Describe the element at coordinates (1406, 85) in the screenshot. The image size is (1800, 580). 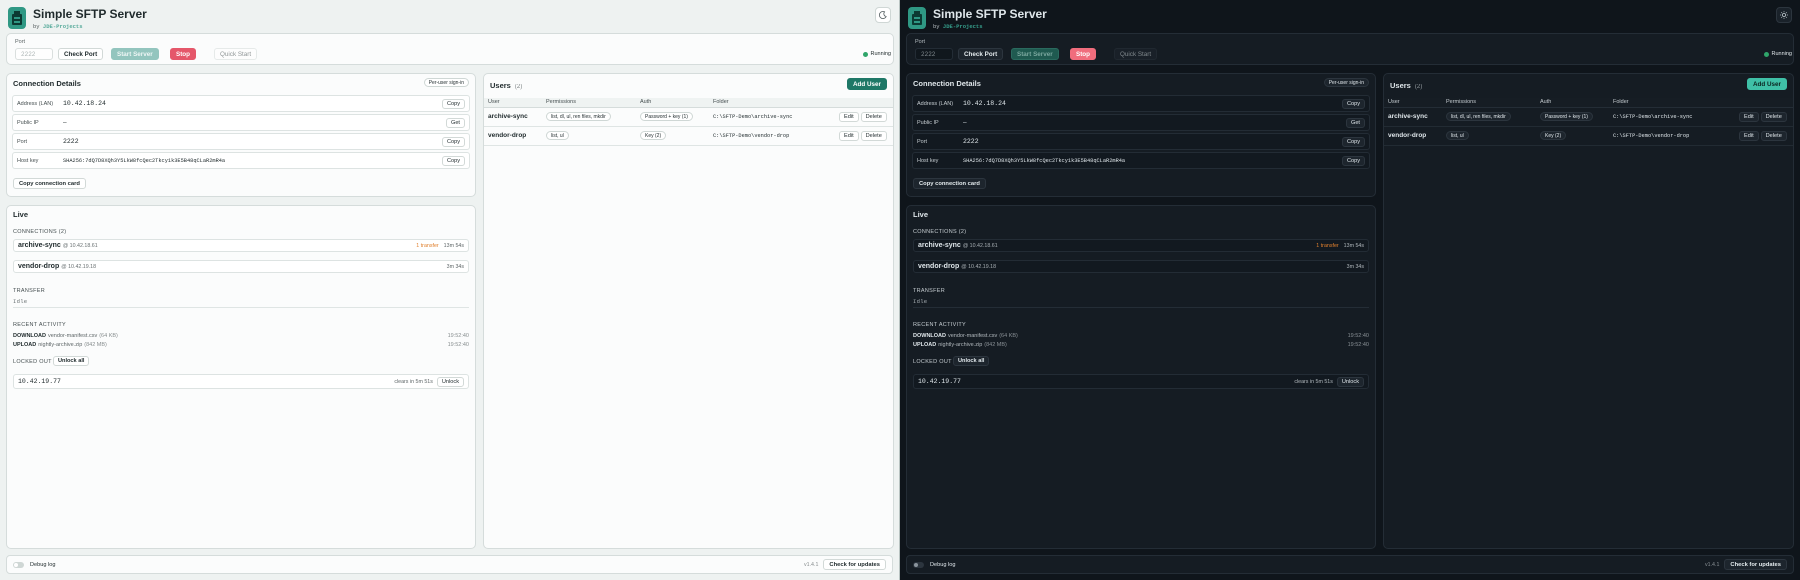
I see `users-title: Users (2)` at that location.